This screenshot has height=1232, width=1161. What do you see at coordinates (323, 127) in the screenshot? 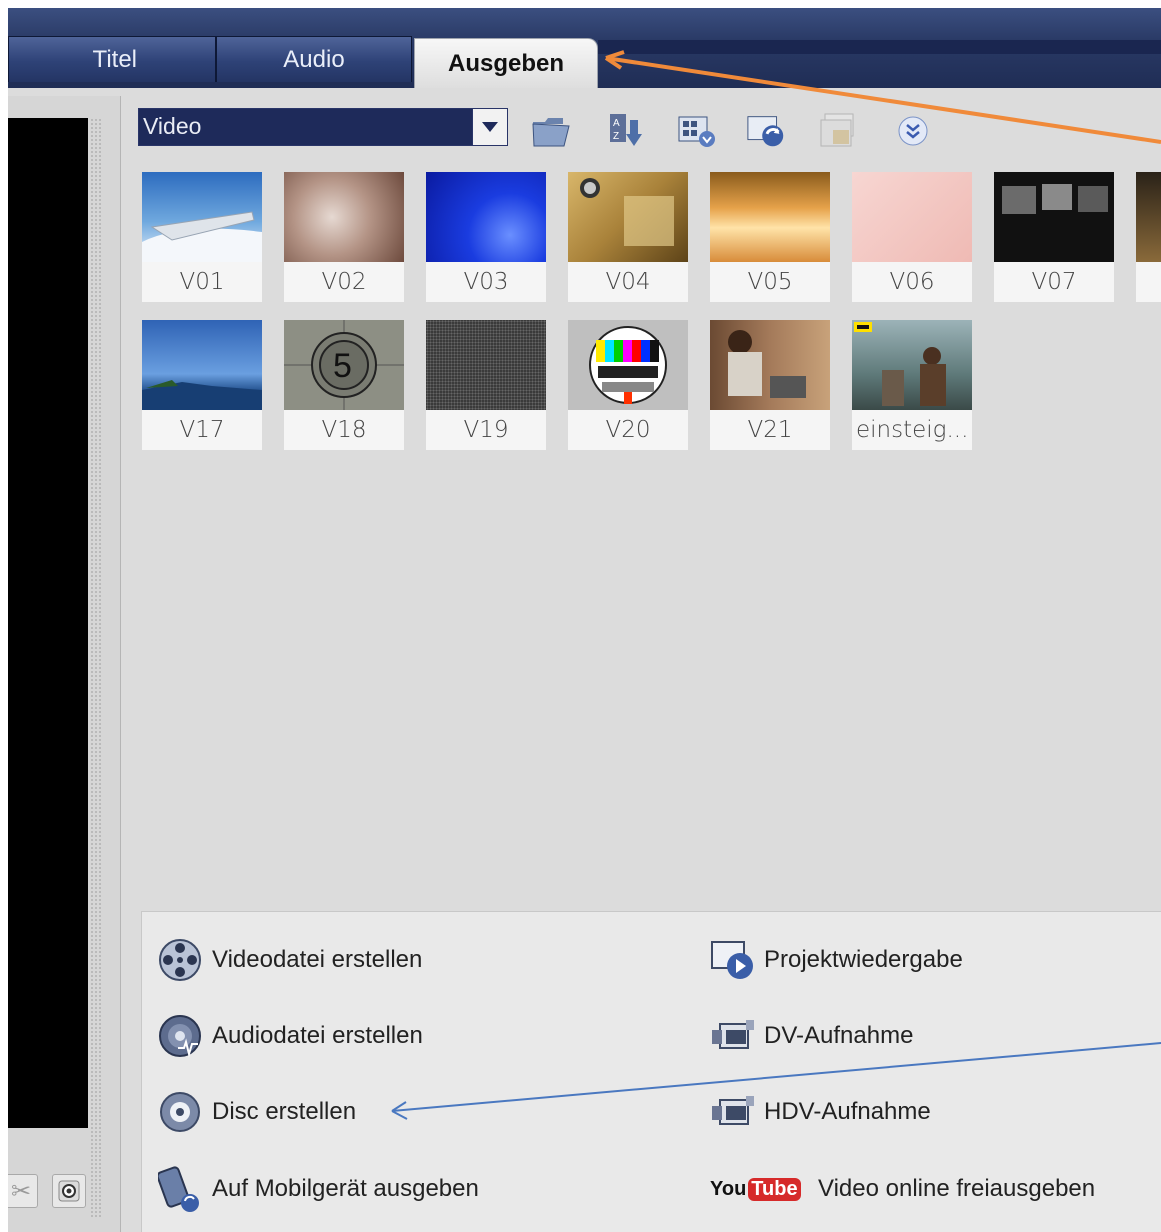
I see `library-dropdown: Video` at bounding box center [323, 127].